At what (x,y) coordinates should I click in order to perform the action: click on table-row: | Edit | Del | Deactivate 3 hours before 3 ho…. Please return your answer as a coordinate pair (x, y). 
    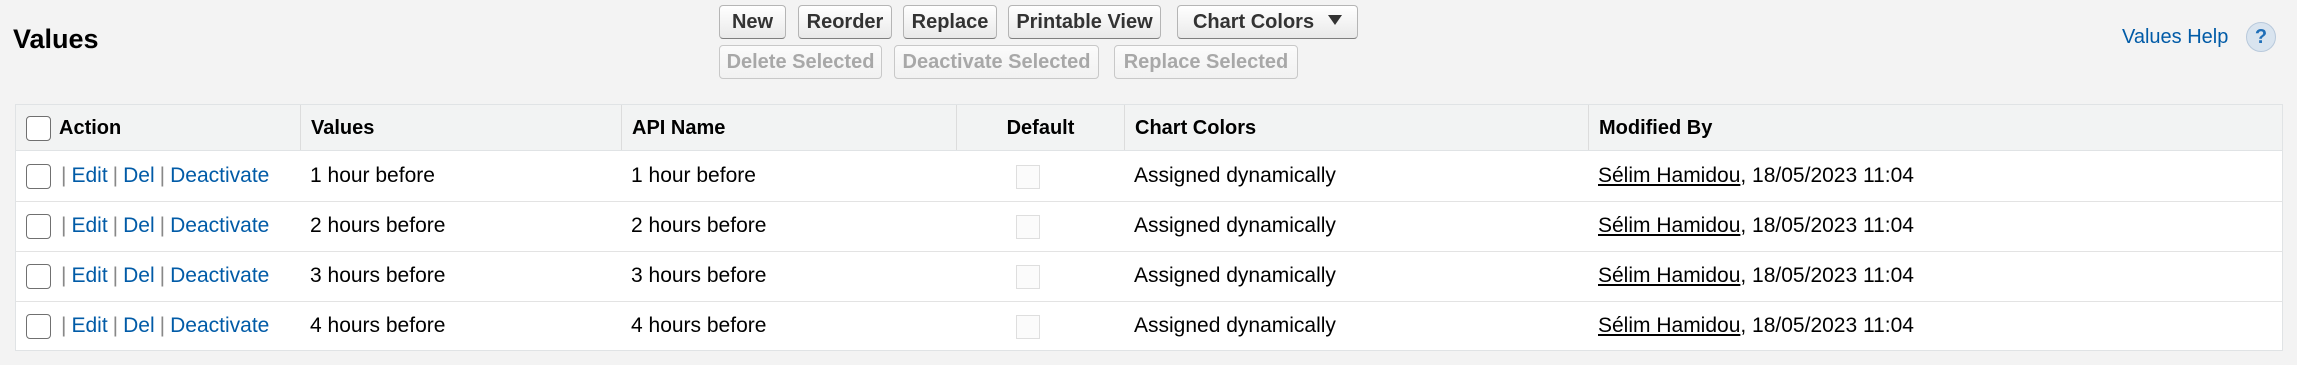
    Looking at the image, I should click on (1149, 276).